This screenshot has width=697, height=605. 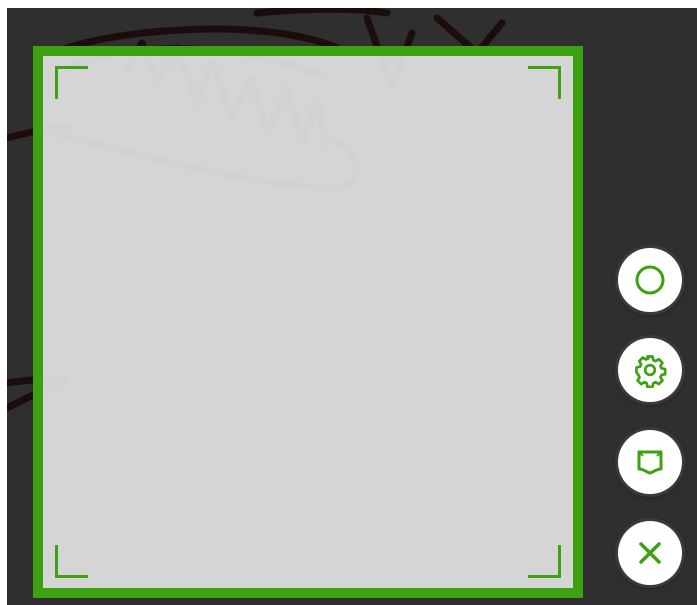 I want to click on settings-button, so click(x=650, y=370).